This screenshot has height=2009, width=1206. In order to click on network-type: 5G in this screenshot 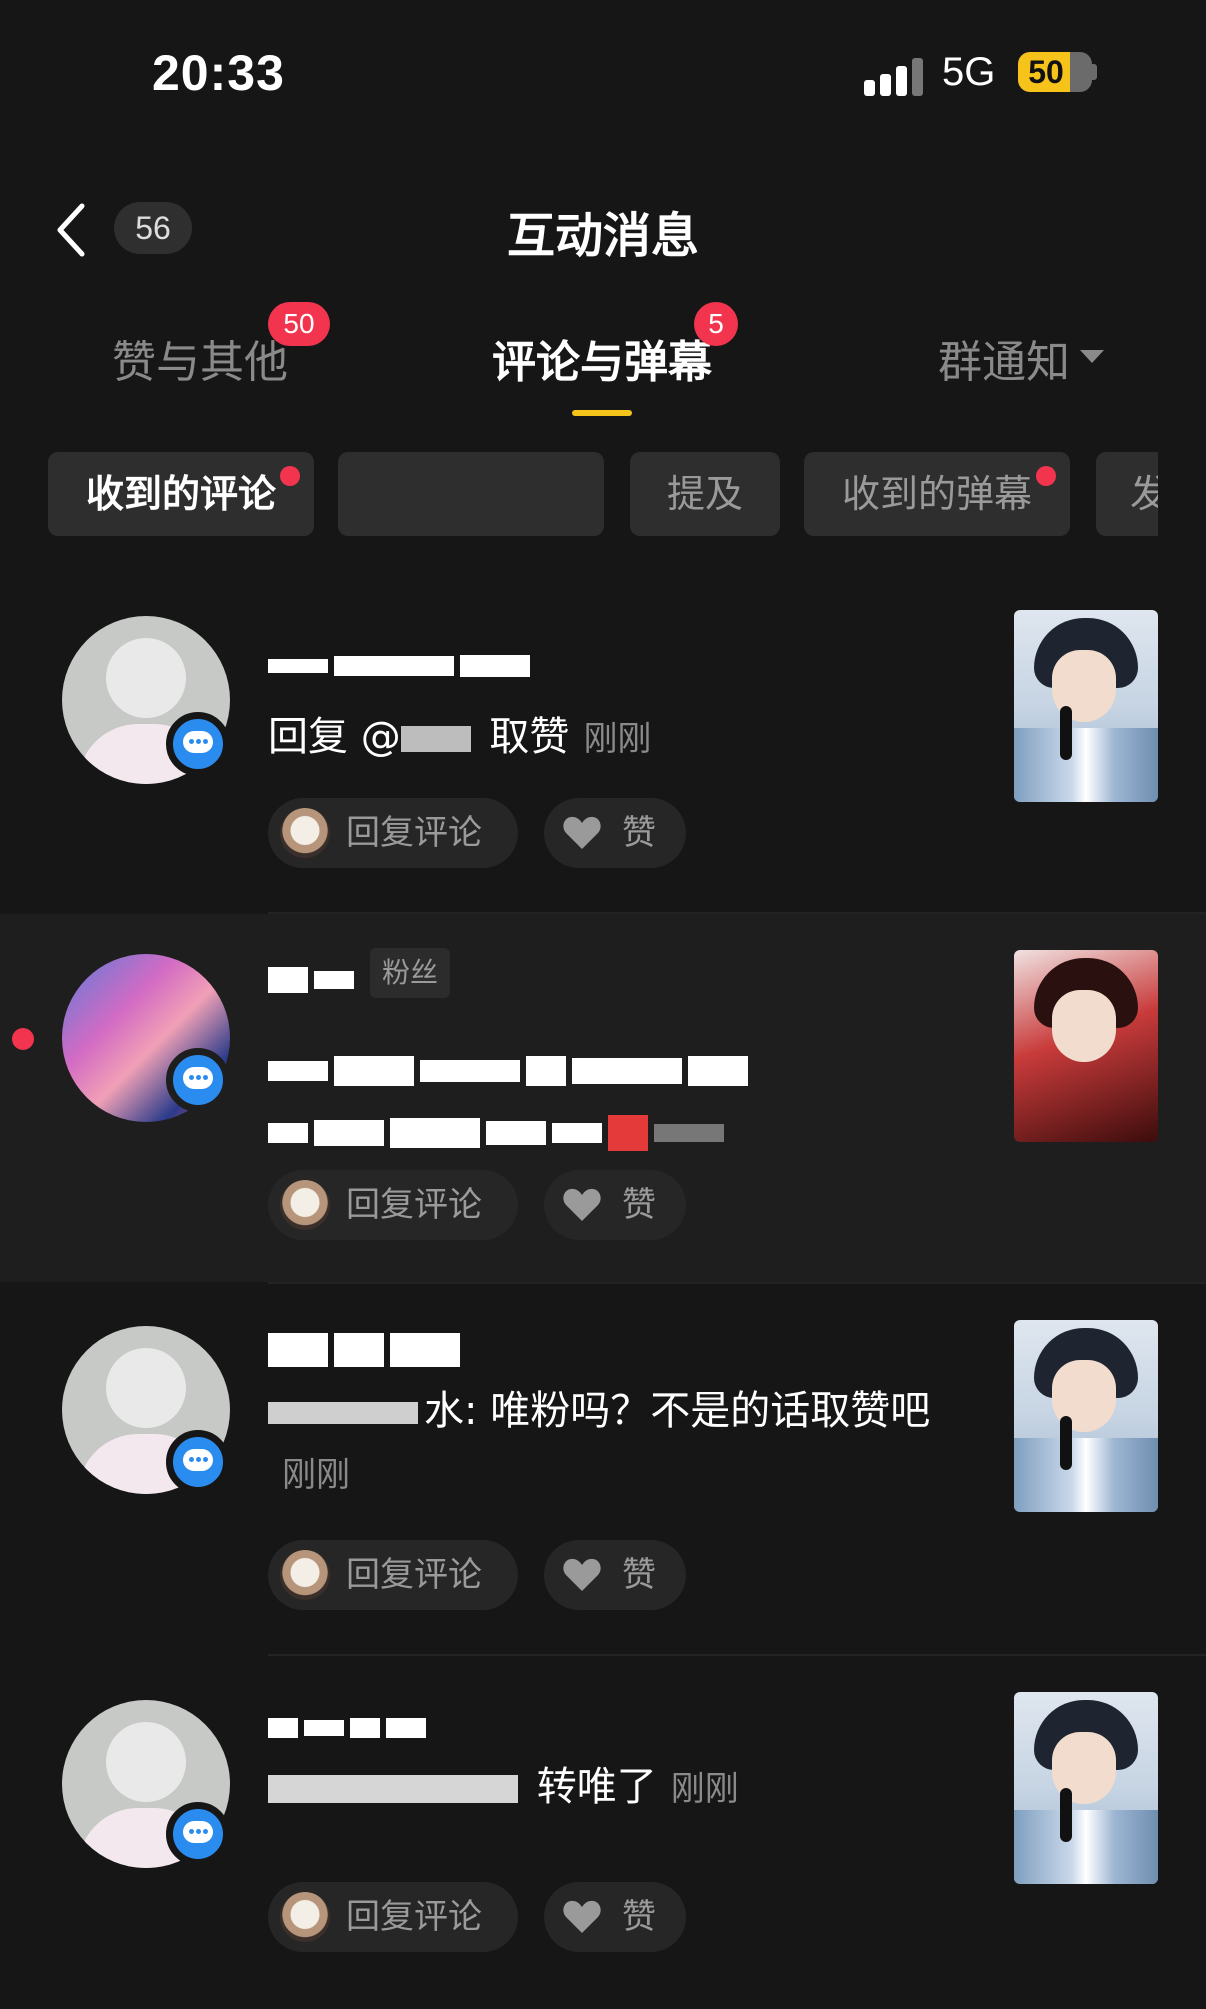, I will do `click(969, 72)`.